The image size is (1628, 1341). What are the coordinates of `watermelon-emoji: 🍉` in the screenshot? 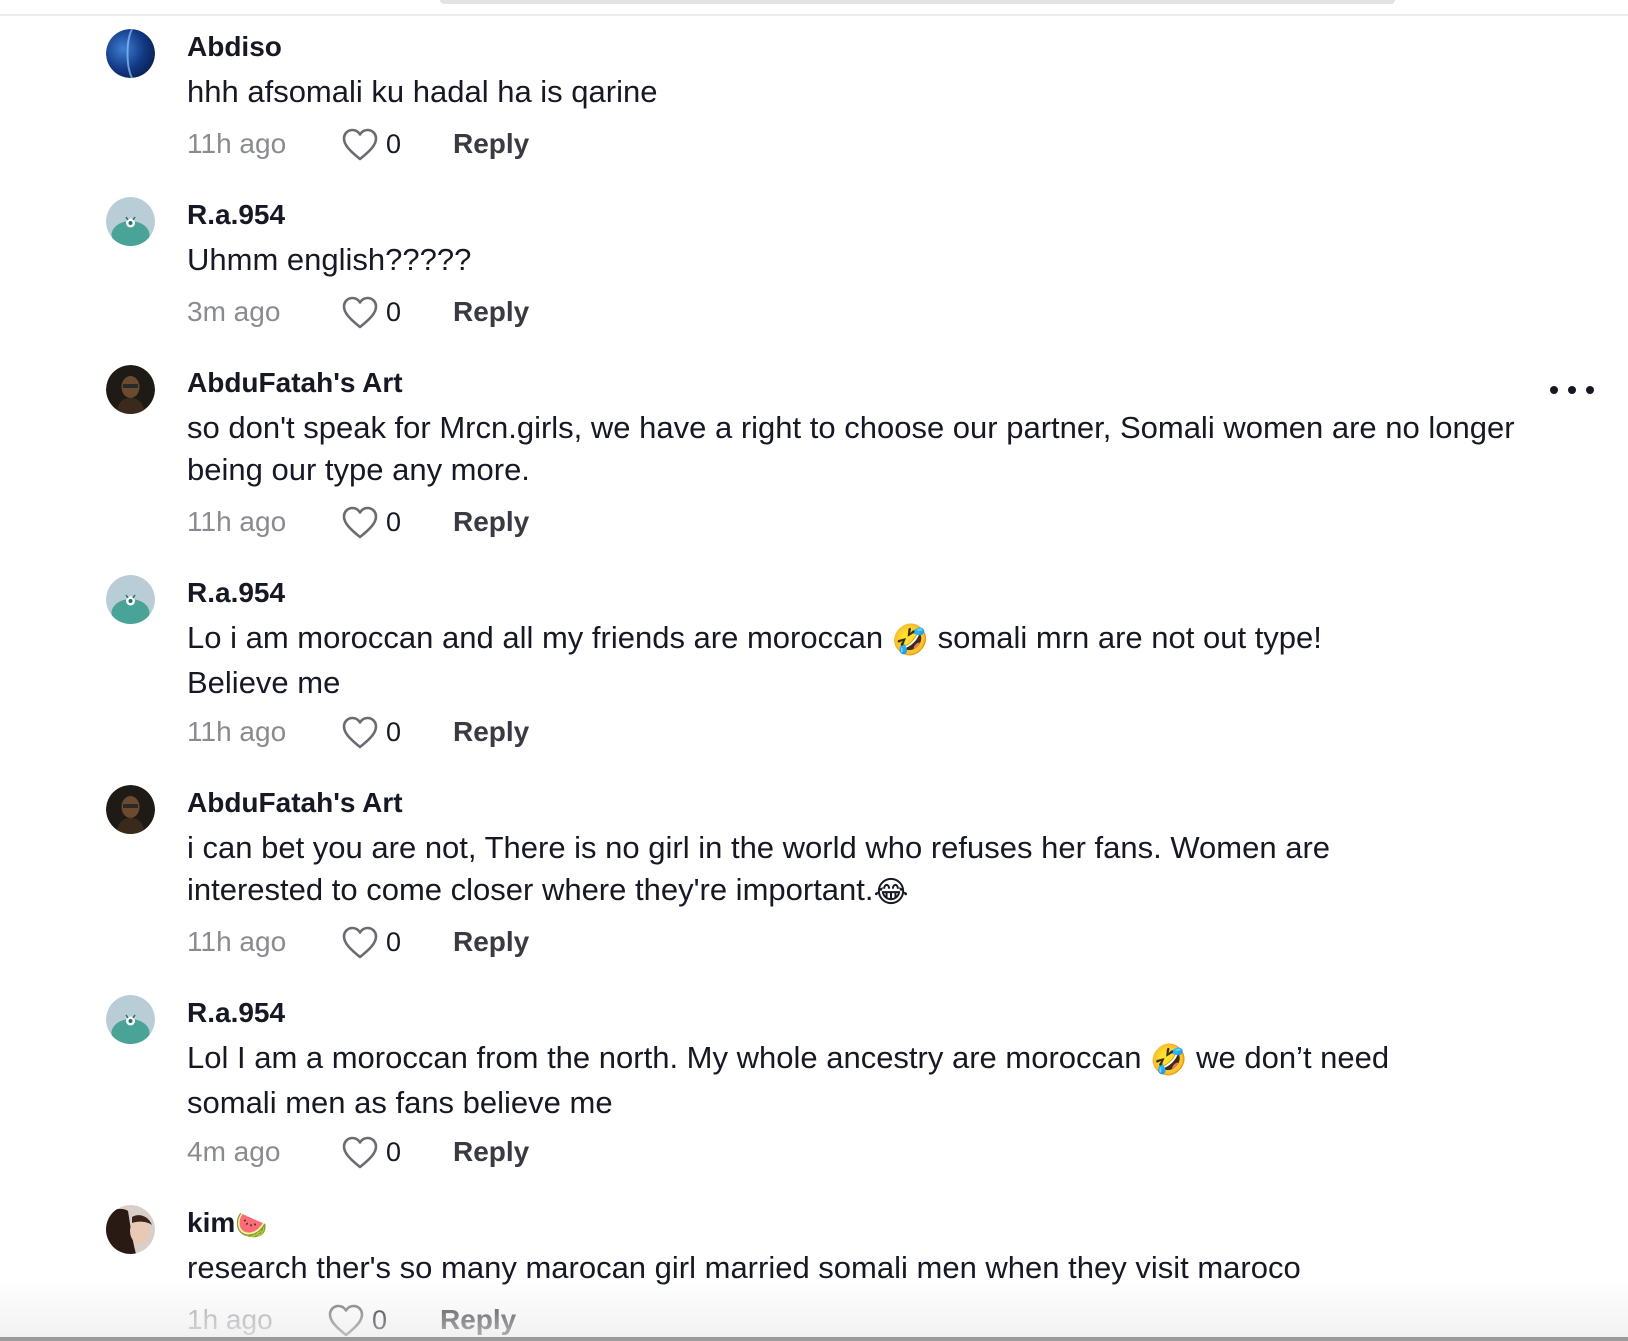 It's located at (251, 1226).